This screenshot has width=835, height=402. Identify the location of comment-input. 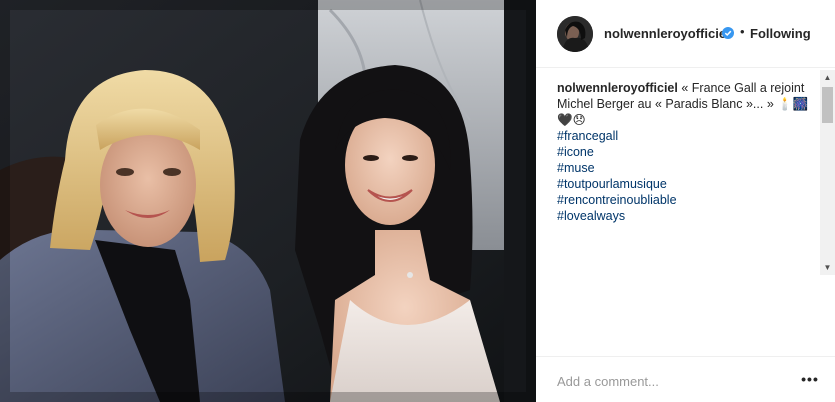
(672, 381).